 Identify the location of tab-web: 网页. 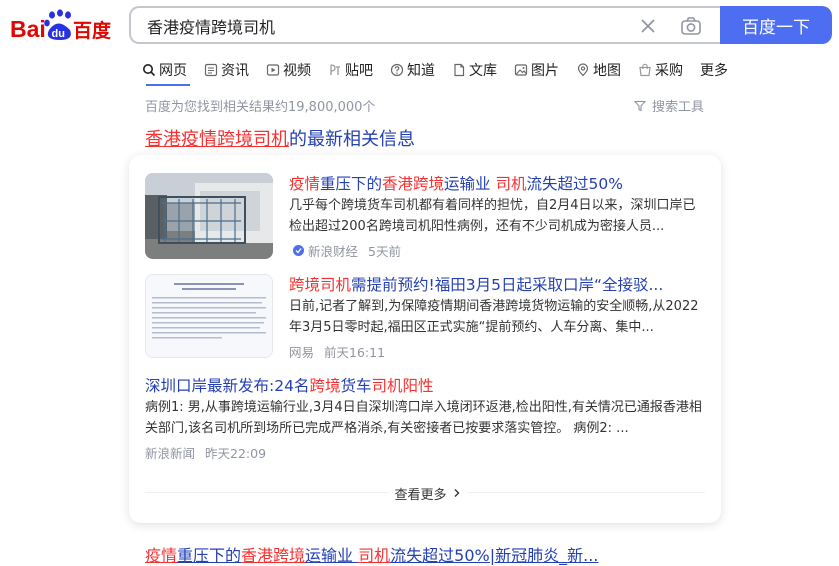
(164, 70).